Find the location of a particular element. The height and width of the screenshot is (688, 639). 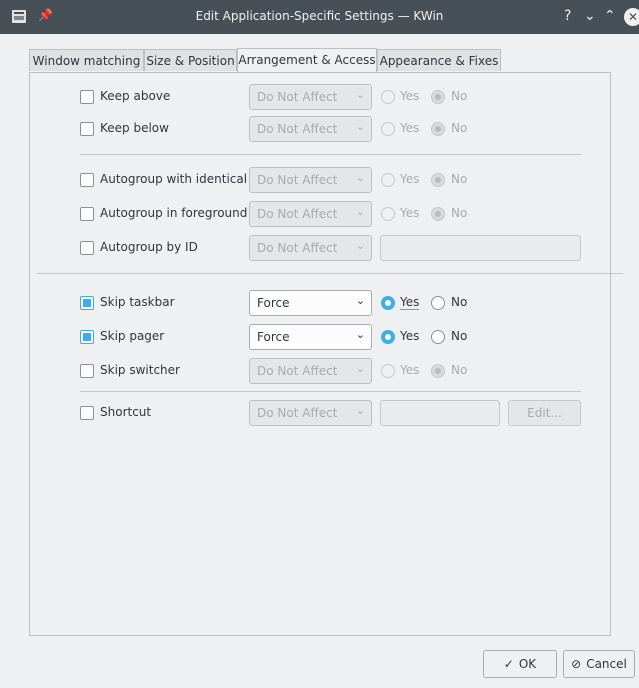

maximize-icon: ⌃ is located at coordinates (610, 16).